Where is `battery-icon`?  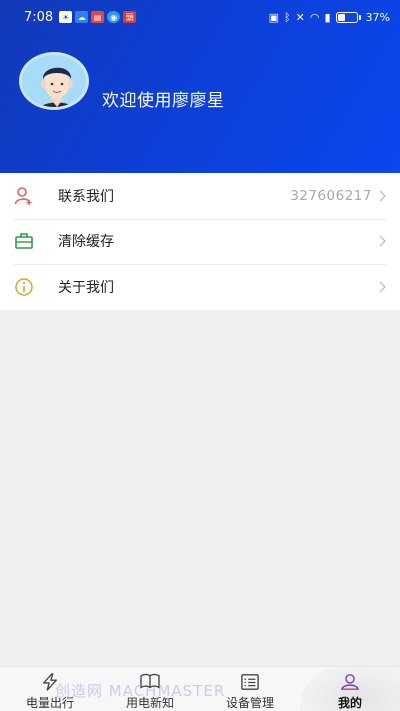
battery-icon is located at coordinates (346, 17).